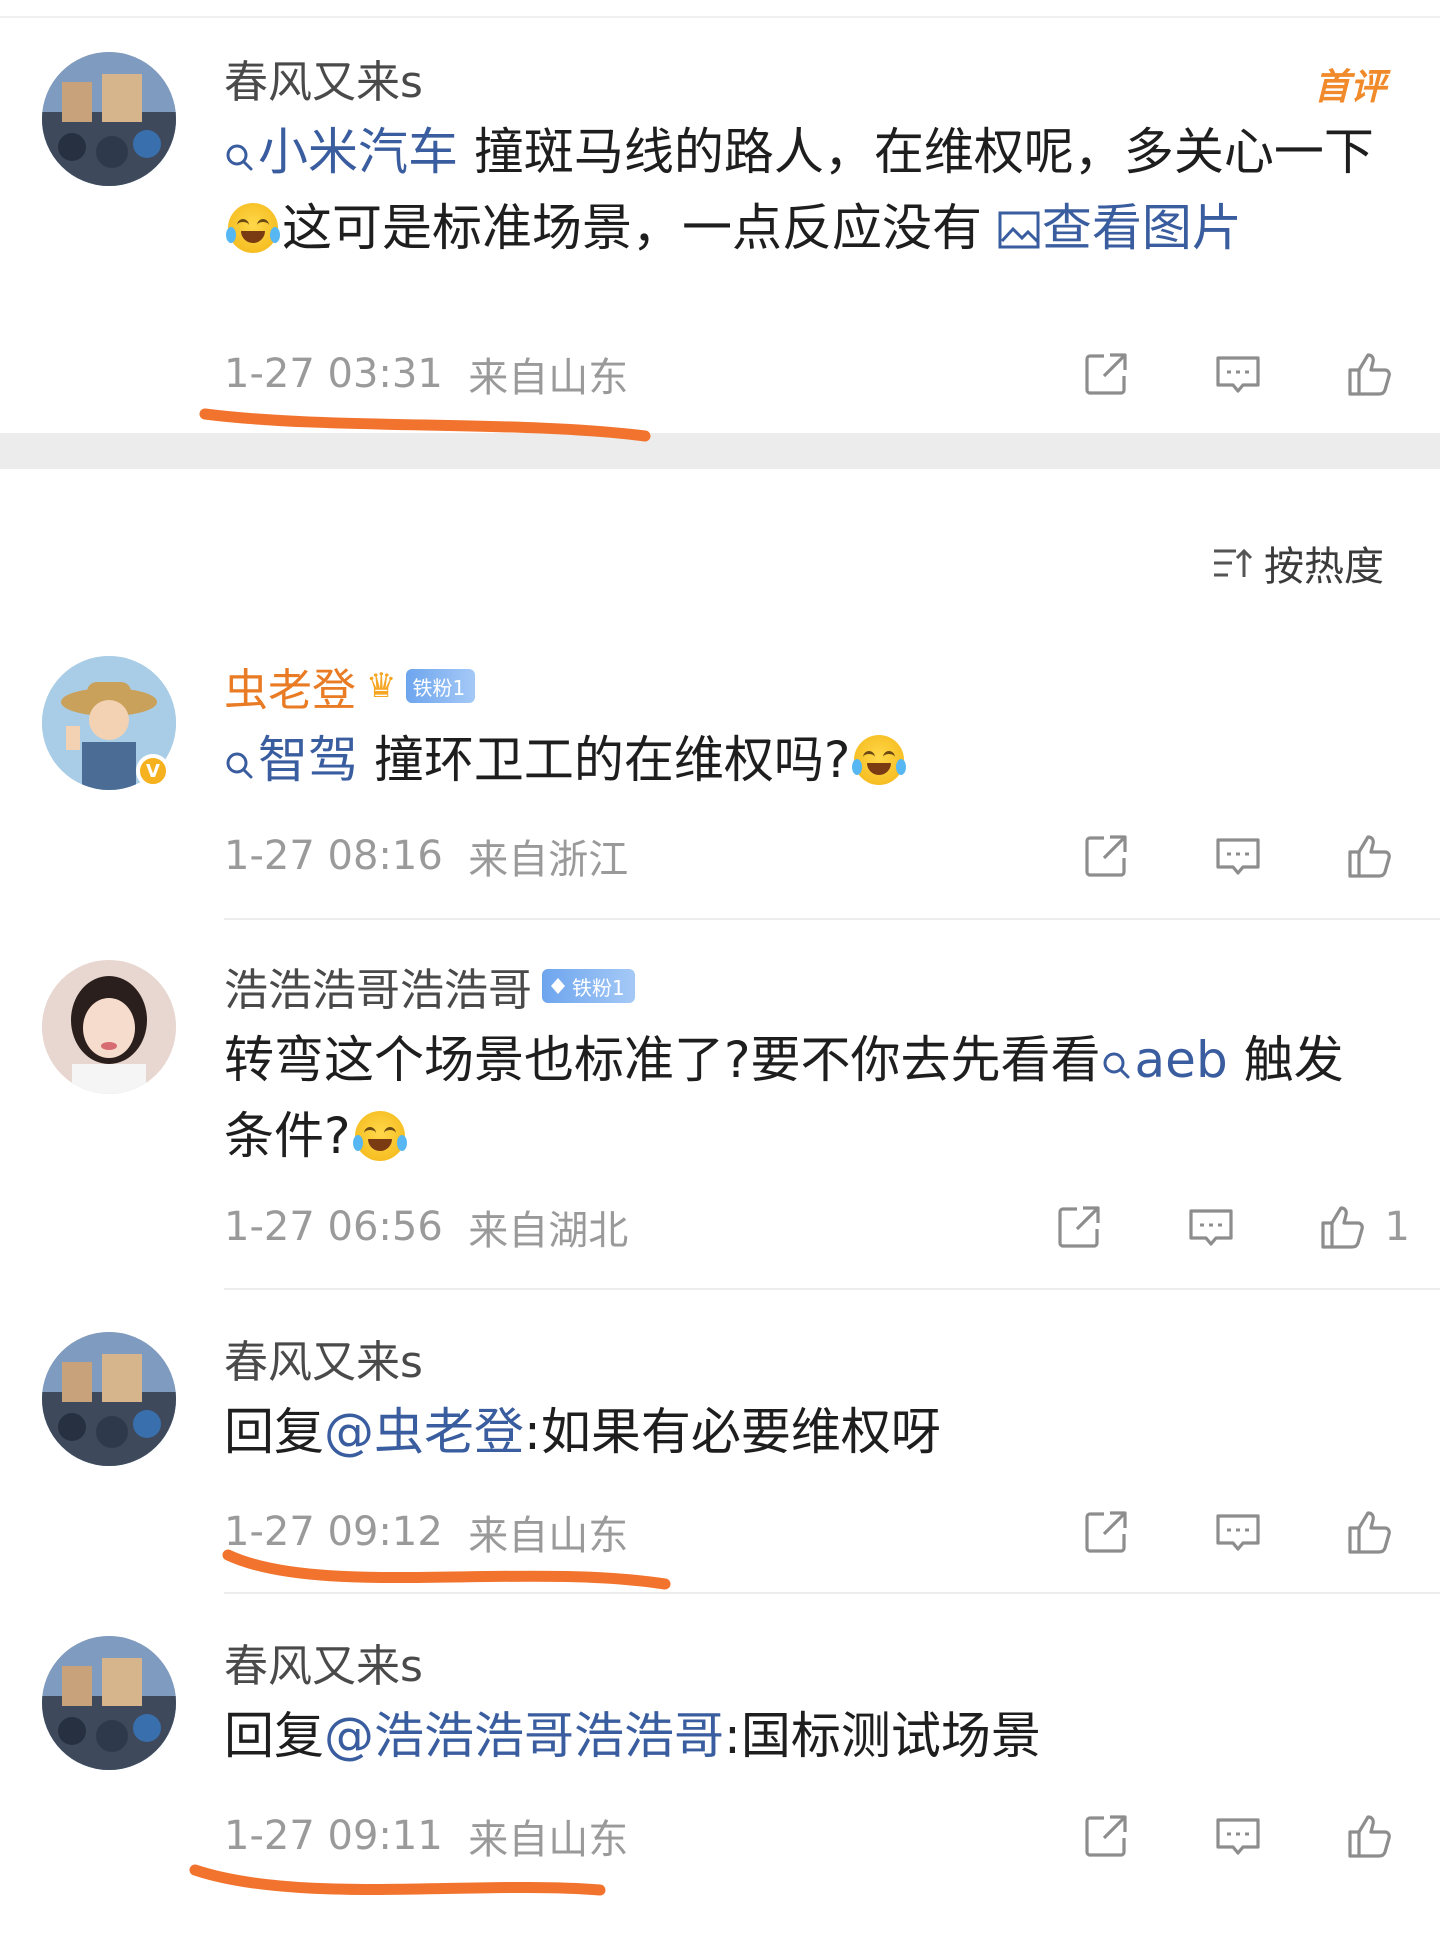 The image size is (1440, 1939). Describe the element at coordinates (817, 1227) in the screenshot. I see `comment-meta: 1-27 06:56 来自湖北 1` at that location.